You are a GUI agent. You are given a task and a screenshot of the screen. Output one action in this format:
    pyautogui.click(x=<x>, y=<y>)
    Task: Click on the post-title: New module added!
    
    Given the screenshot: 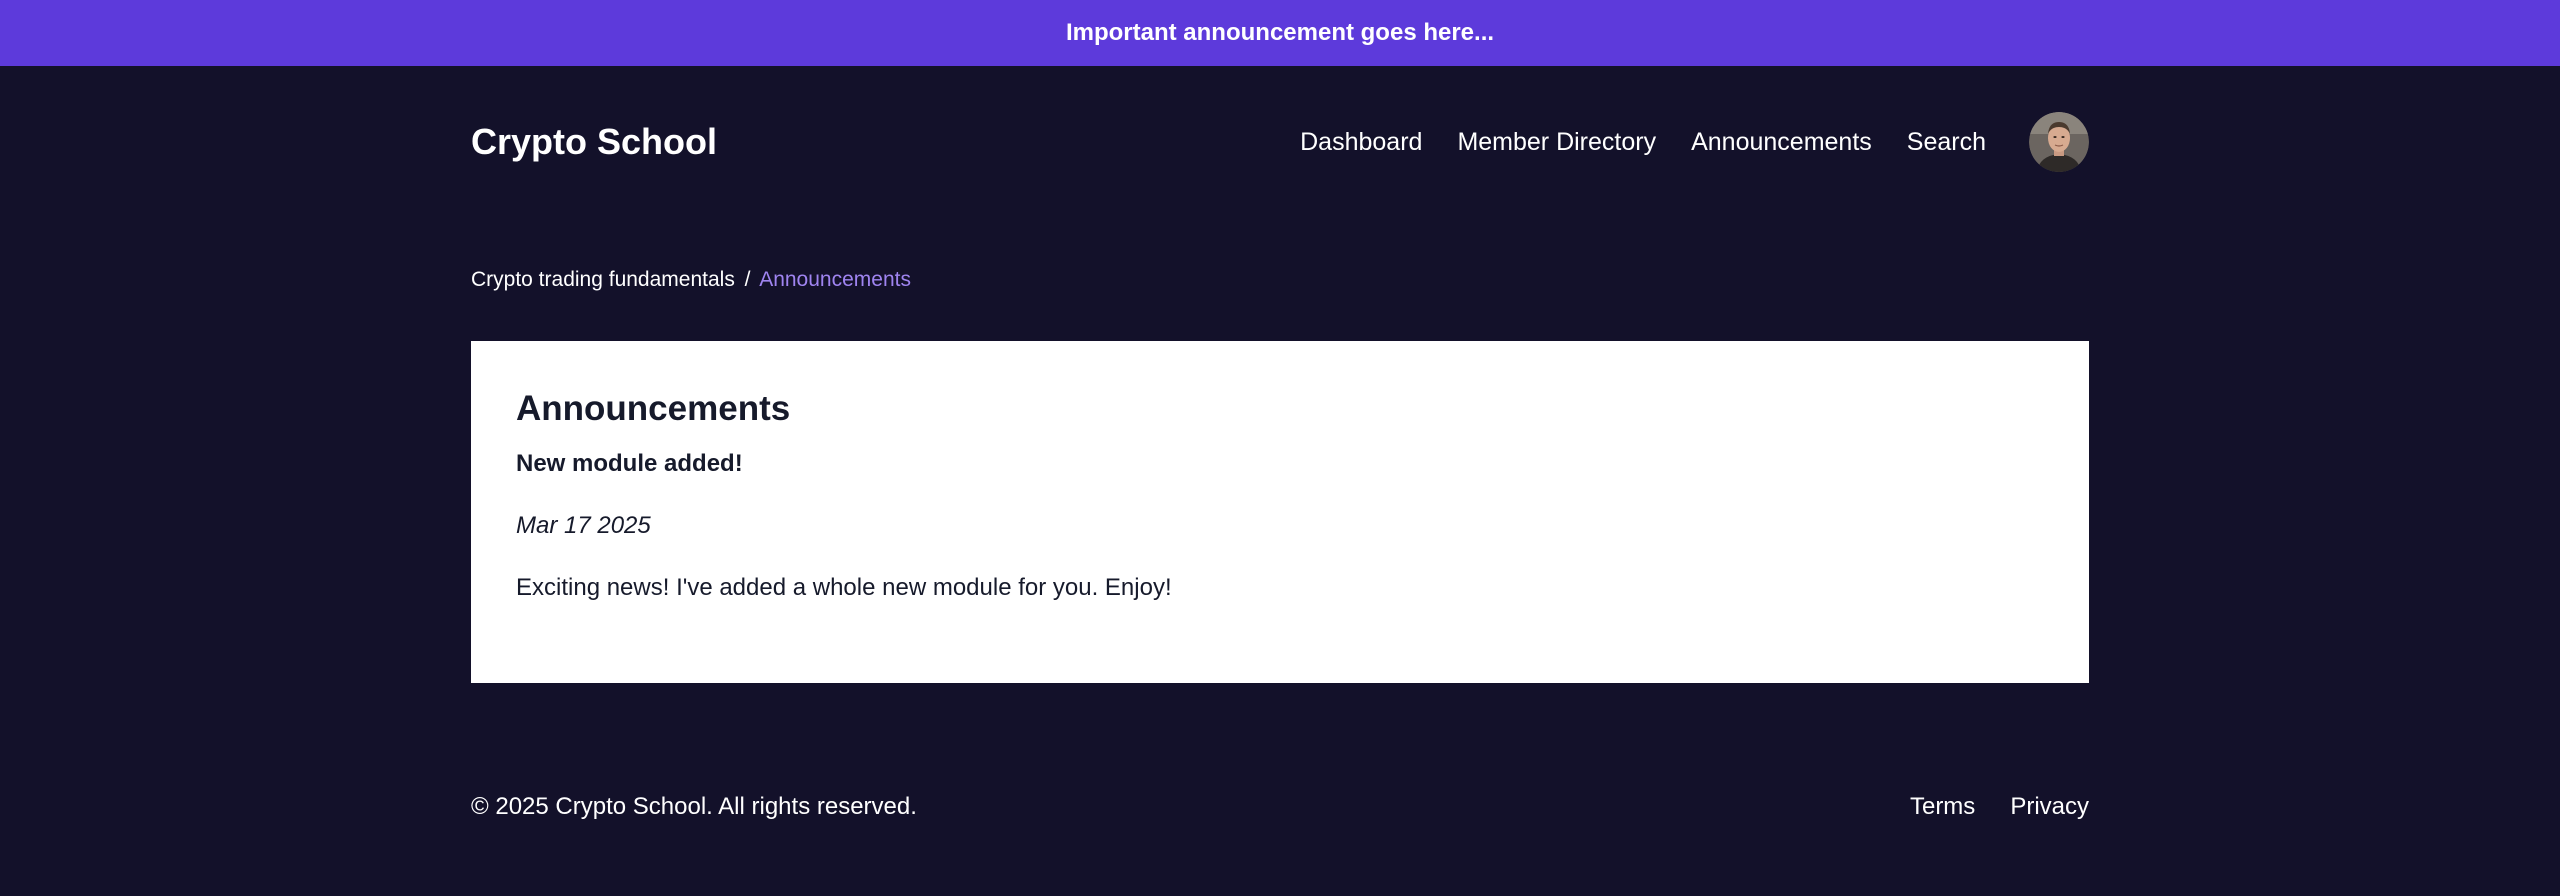 What is the action you would take?
    pyautogui.click(x=629, y=463)
    